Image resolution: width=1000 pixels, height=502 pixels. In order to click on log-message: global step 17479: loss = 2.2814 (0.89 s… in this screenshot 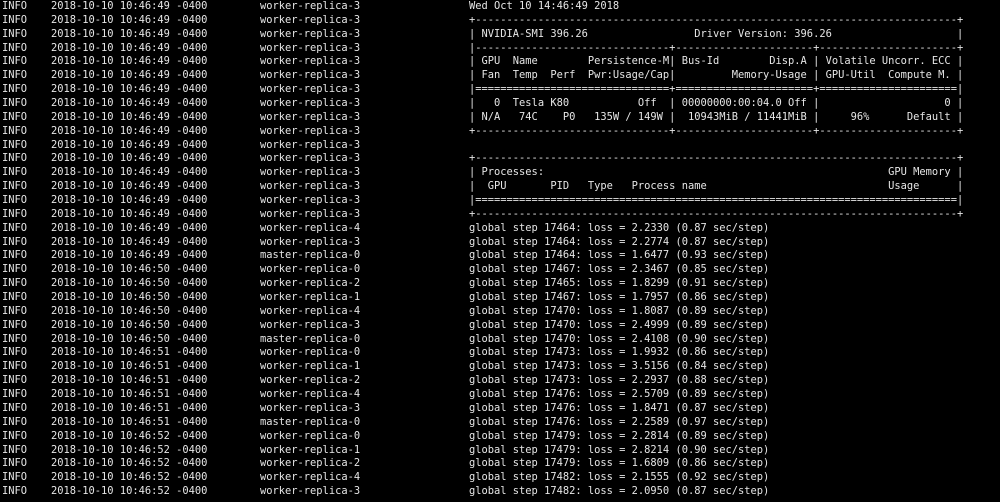, I will do `click(619, 435)`.